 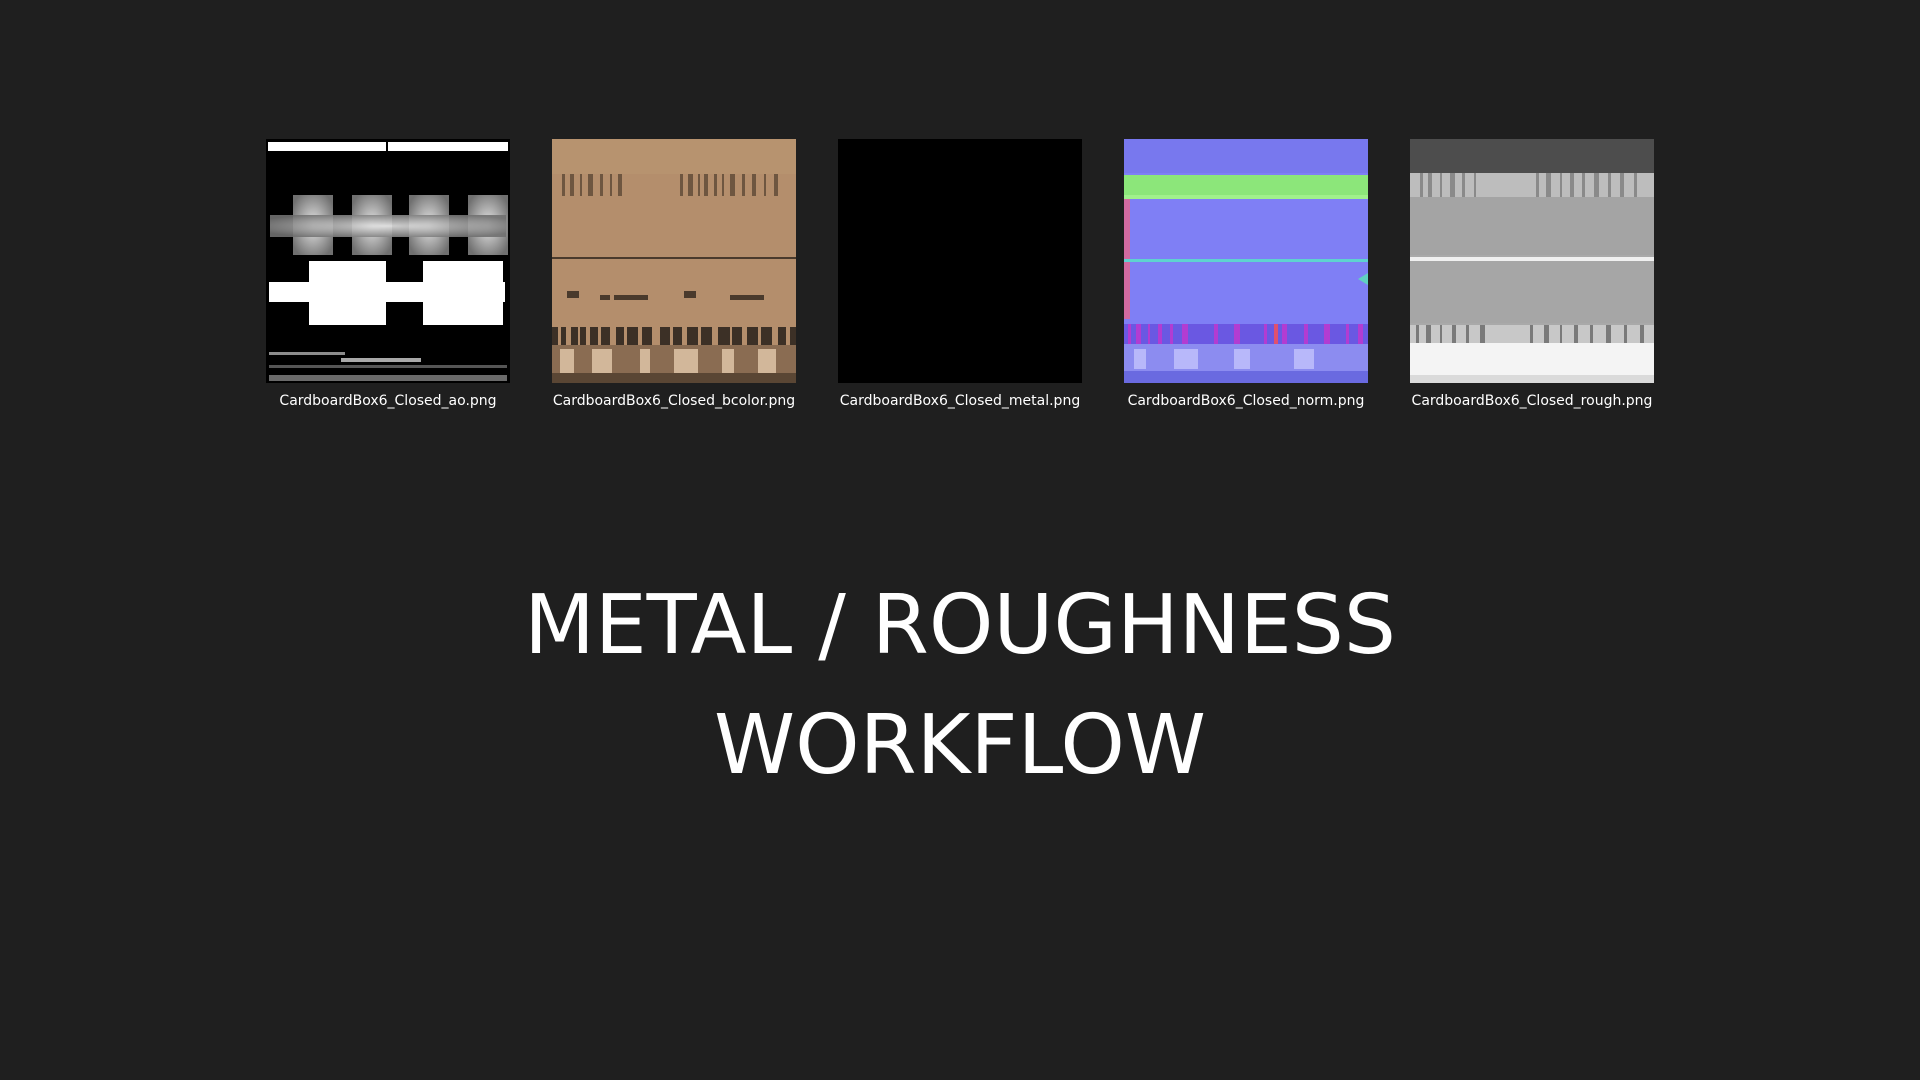 What do you see at coordinates (960, 745) in the screenshot?
I see `workflow-title-line-2: WORKFLOW` at bounding box center [960, 745].